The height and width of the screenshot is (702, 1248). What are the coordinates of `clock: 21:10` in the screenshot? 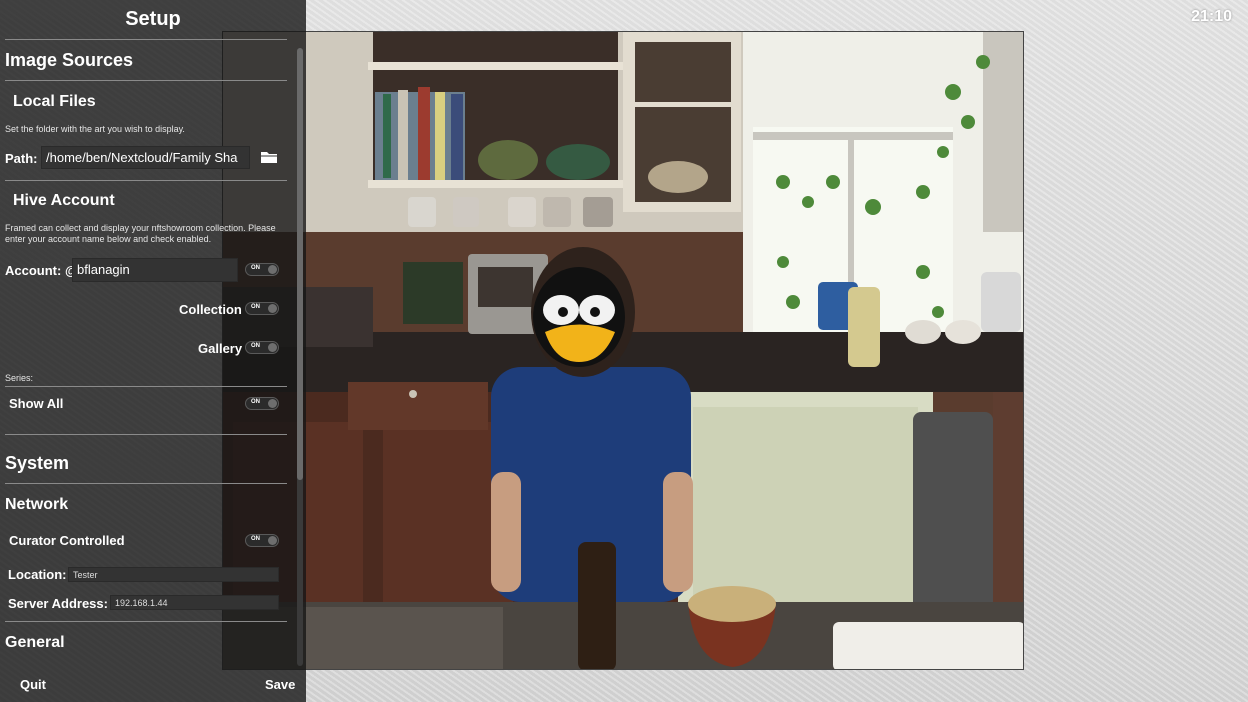 It's located at (1211, 16).